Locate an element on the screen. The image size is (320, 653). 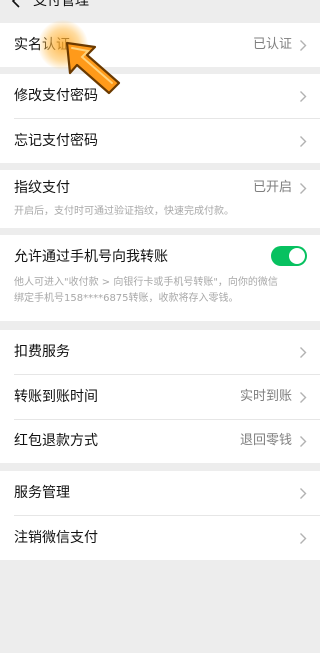
group-identity: 实名认证 已认证 is located at coordinates (160, 45).